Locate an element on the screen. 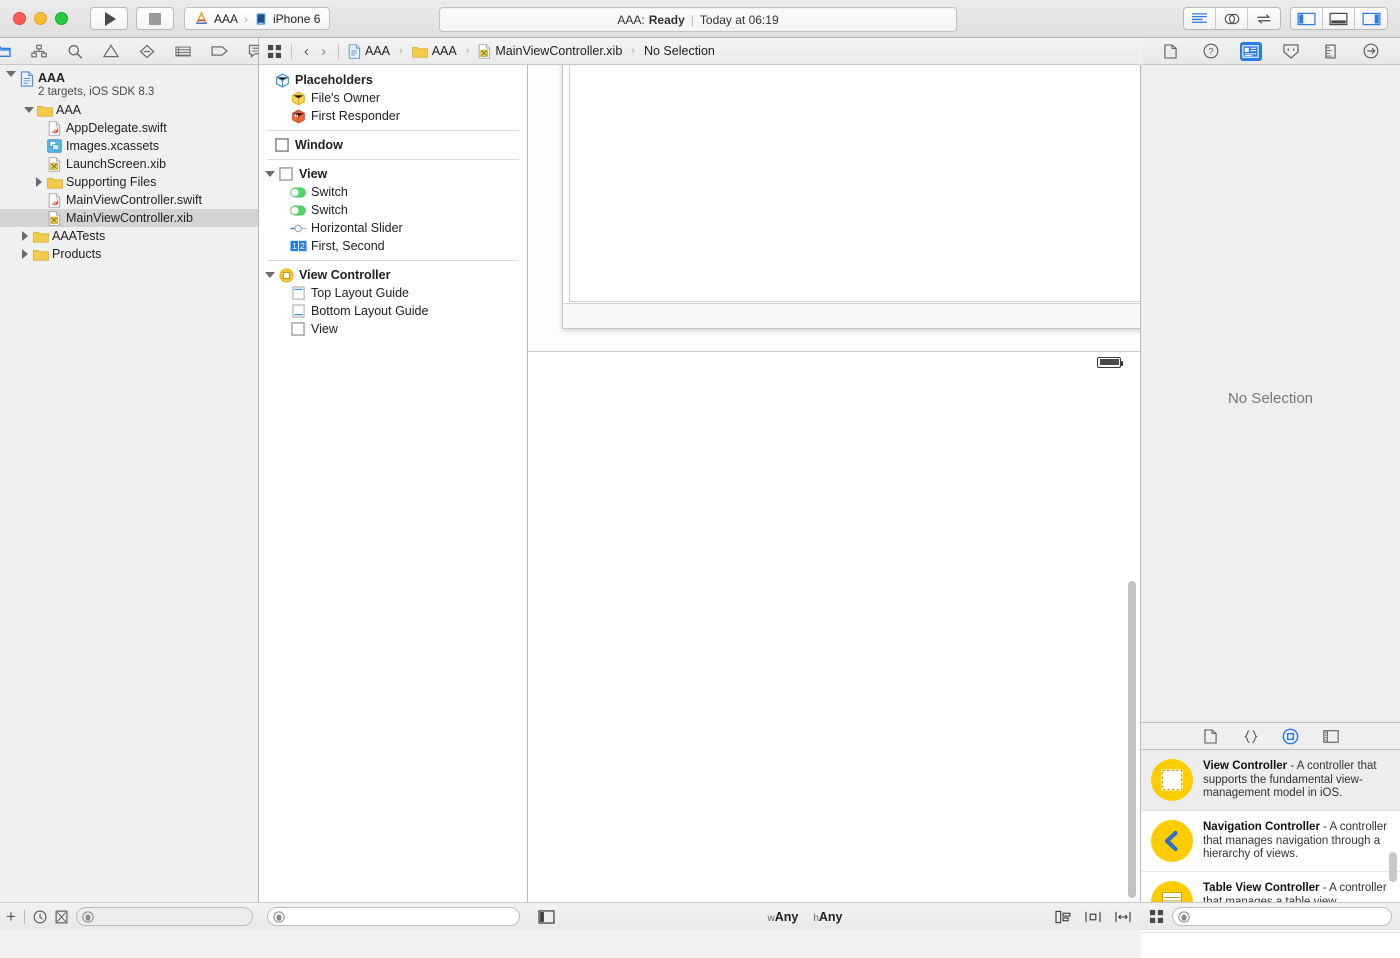  align-icon is located at coordinates (1063, 917).